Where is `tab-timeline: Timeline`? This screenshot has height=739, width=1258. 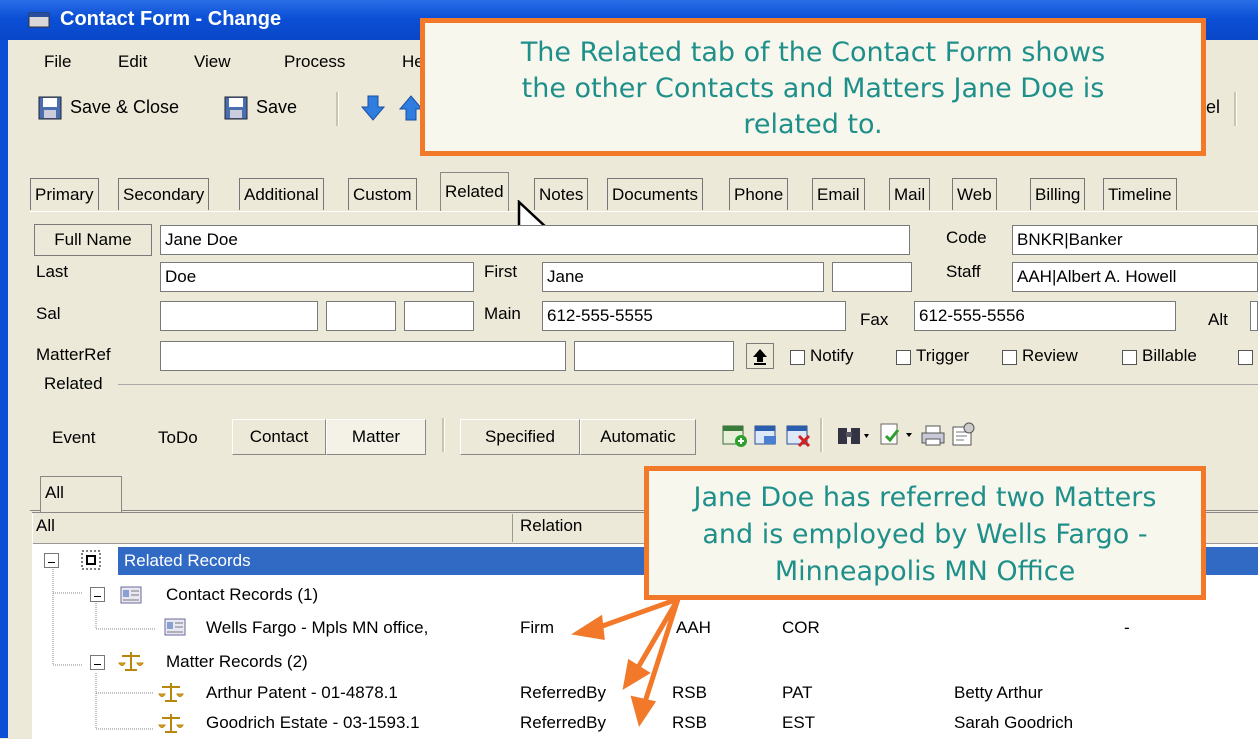 tab-timeline: Timeline is located at coordinates (1140, 194).